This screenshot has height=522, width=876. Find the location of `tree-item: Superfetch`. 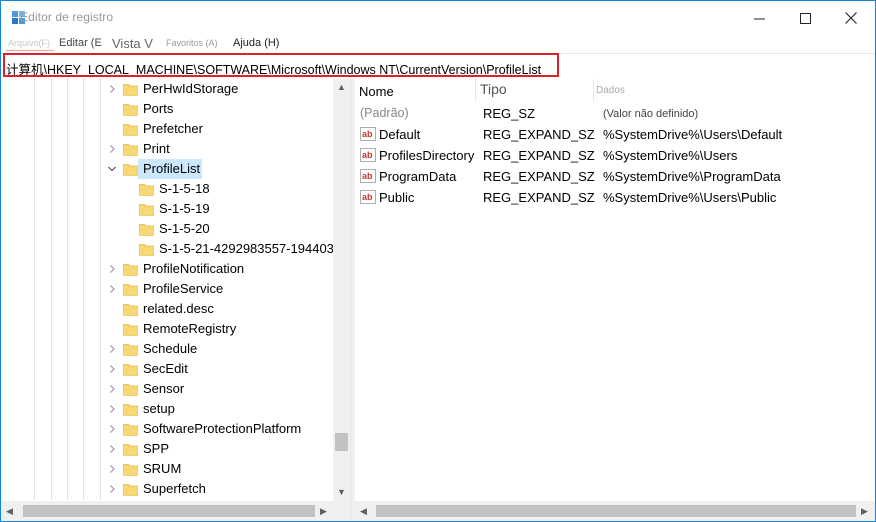

tree-item: Superfetch is located at coordinates (167, 489).